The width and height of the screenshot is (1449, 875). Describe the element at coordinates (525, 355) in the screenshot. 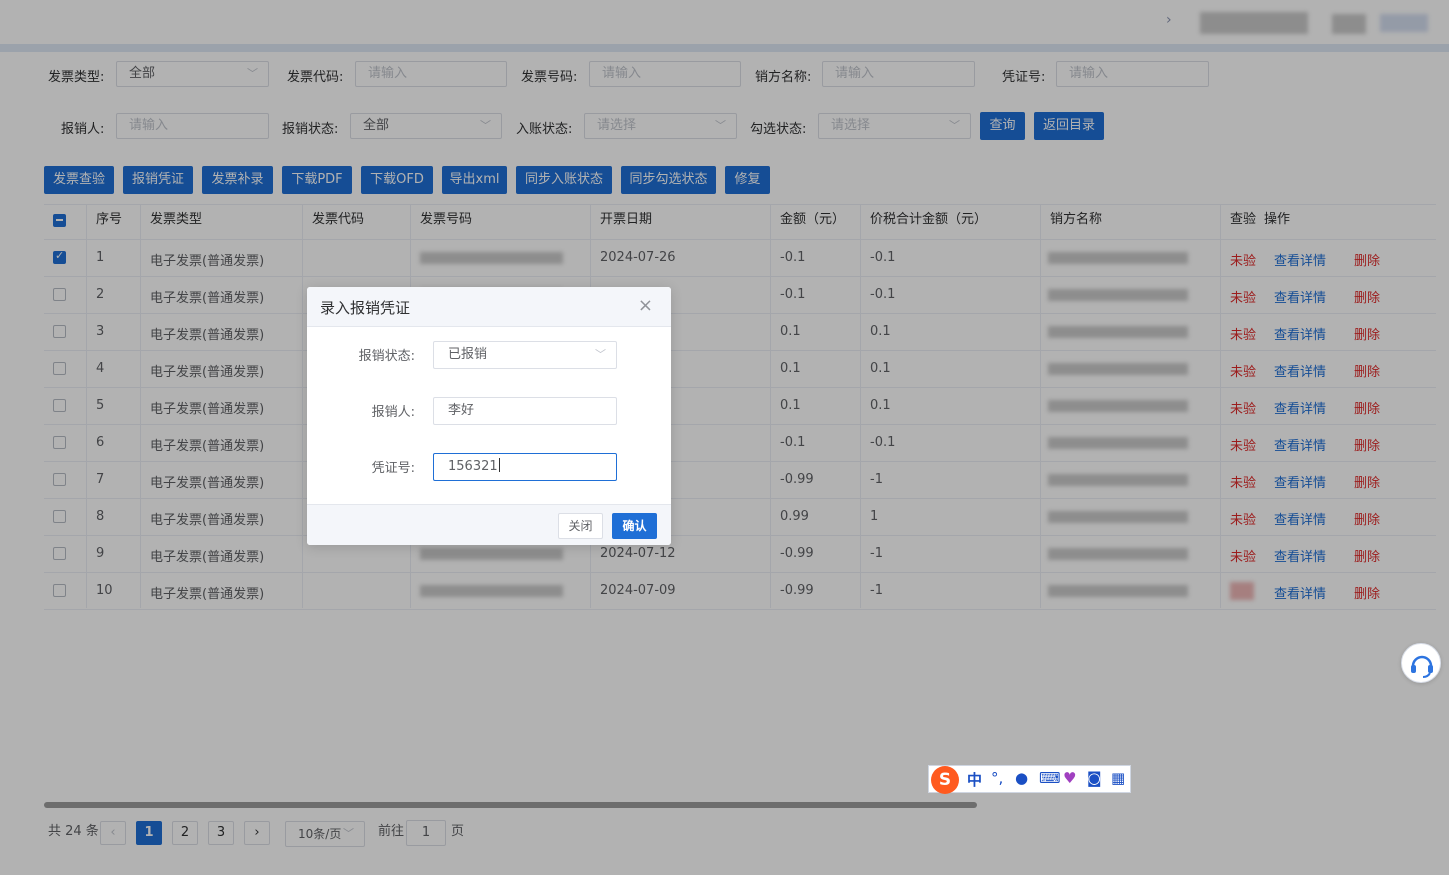

I see `dialog-status-select: 已报销 ﹀` at that location.